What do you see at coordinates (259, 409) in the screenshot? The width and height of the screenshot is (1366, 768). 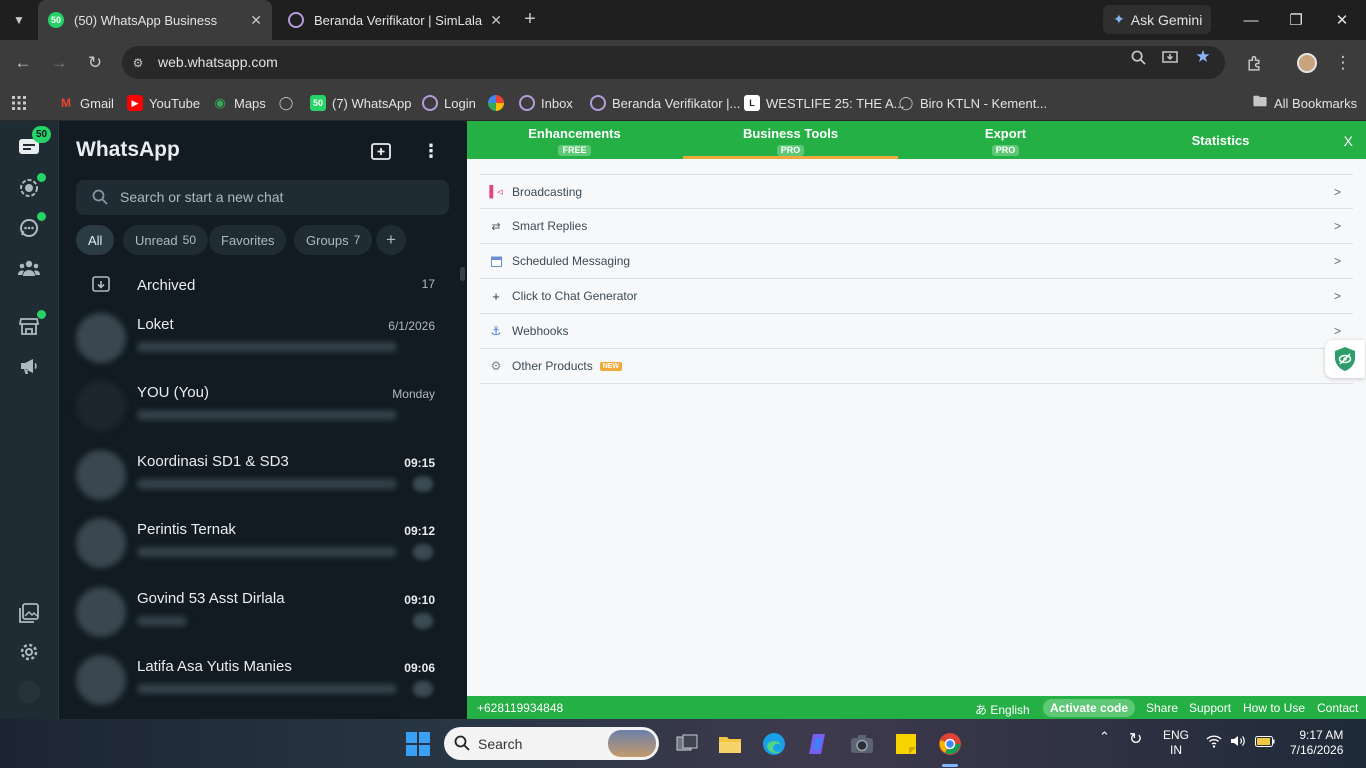 I see `chat-row: YOU (You) Monday` at bounding box center [259, 409].